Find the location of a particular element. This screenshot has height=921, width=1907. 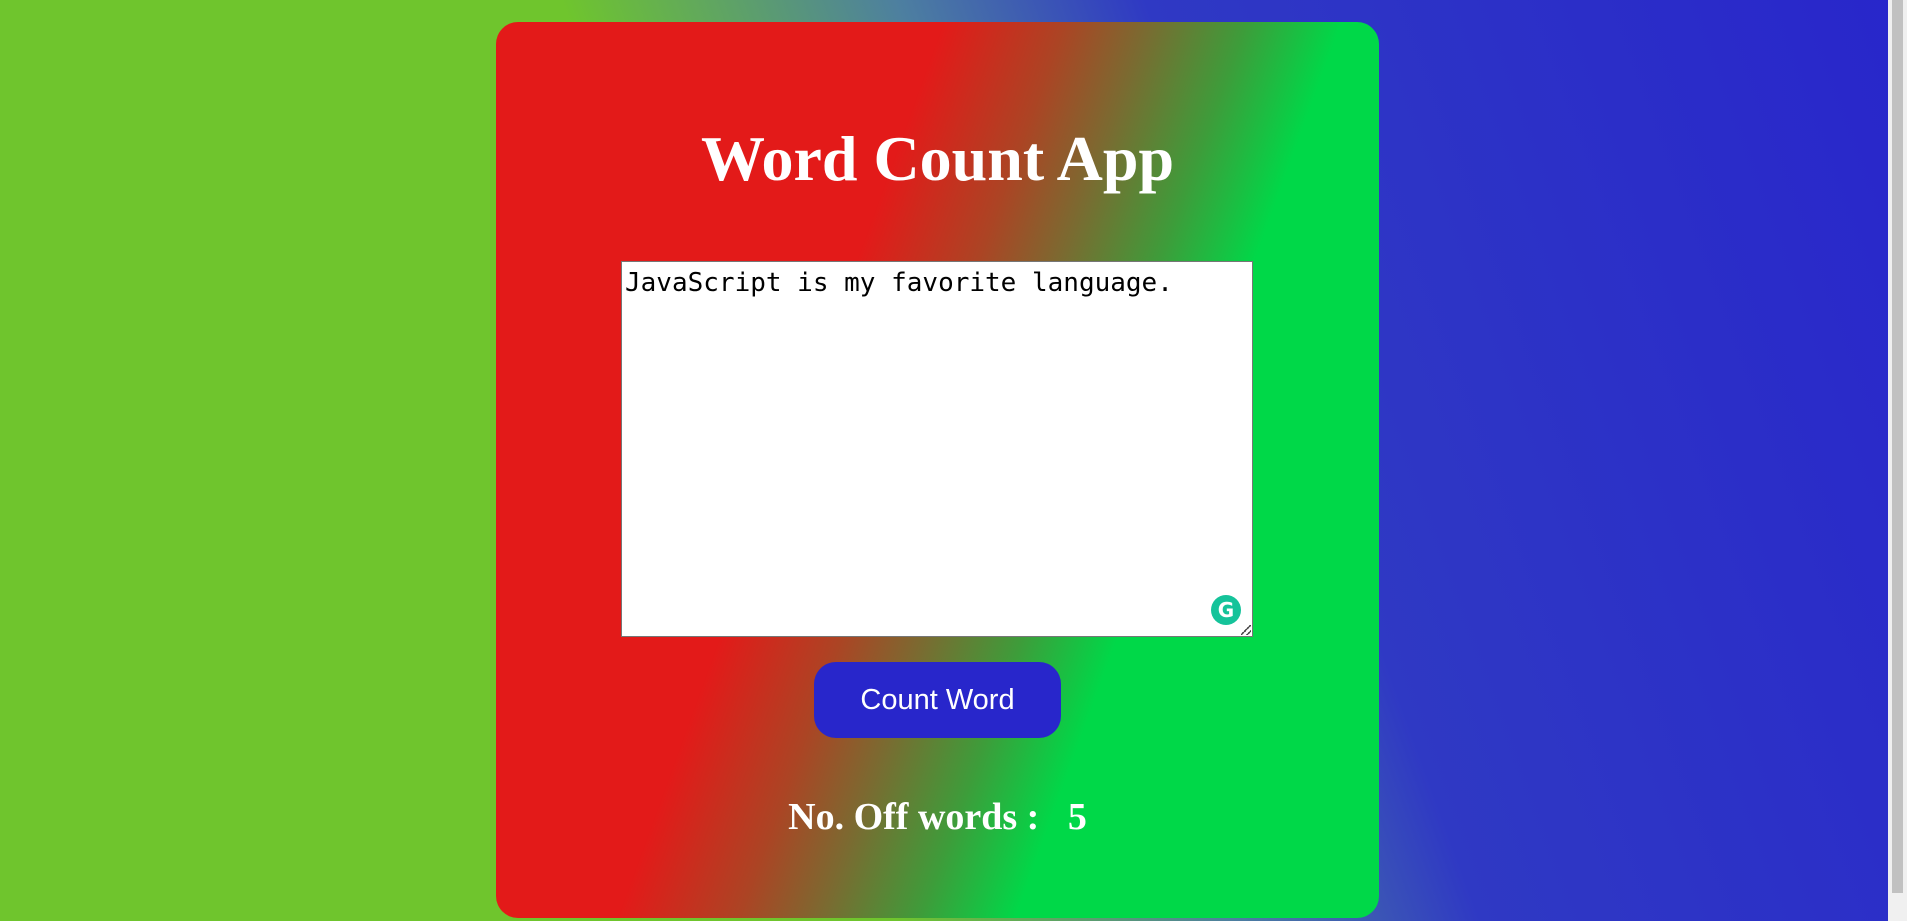

text-input: JavaScript is my favorite language. is located at coordinates (937, 449).